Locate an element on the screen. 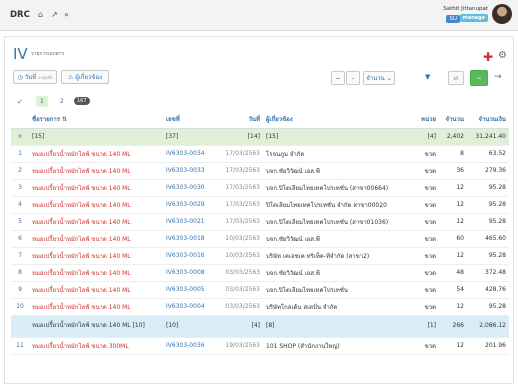 This screenshot has height=388, width=518. avatar is located at coordinates (502, 14).